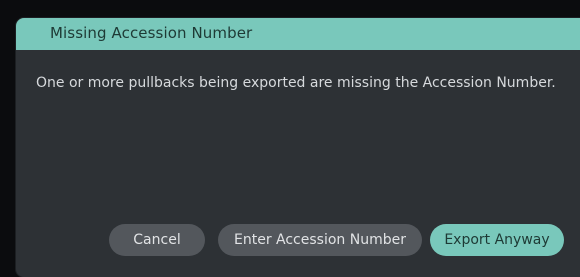  What do you see at coordinates (320, 240) in the screenshot?
I see `enter-accession-number-button: Enter Accession Number` at bounding box center [320, 240].